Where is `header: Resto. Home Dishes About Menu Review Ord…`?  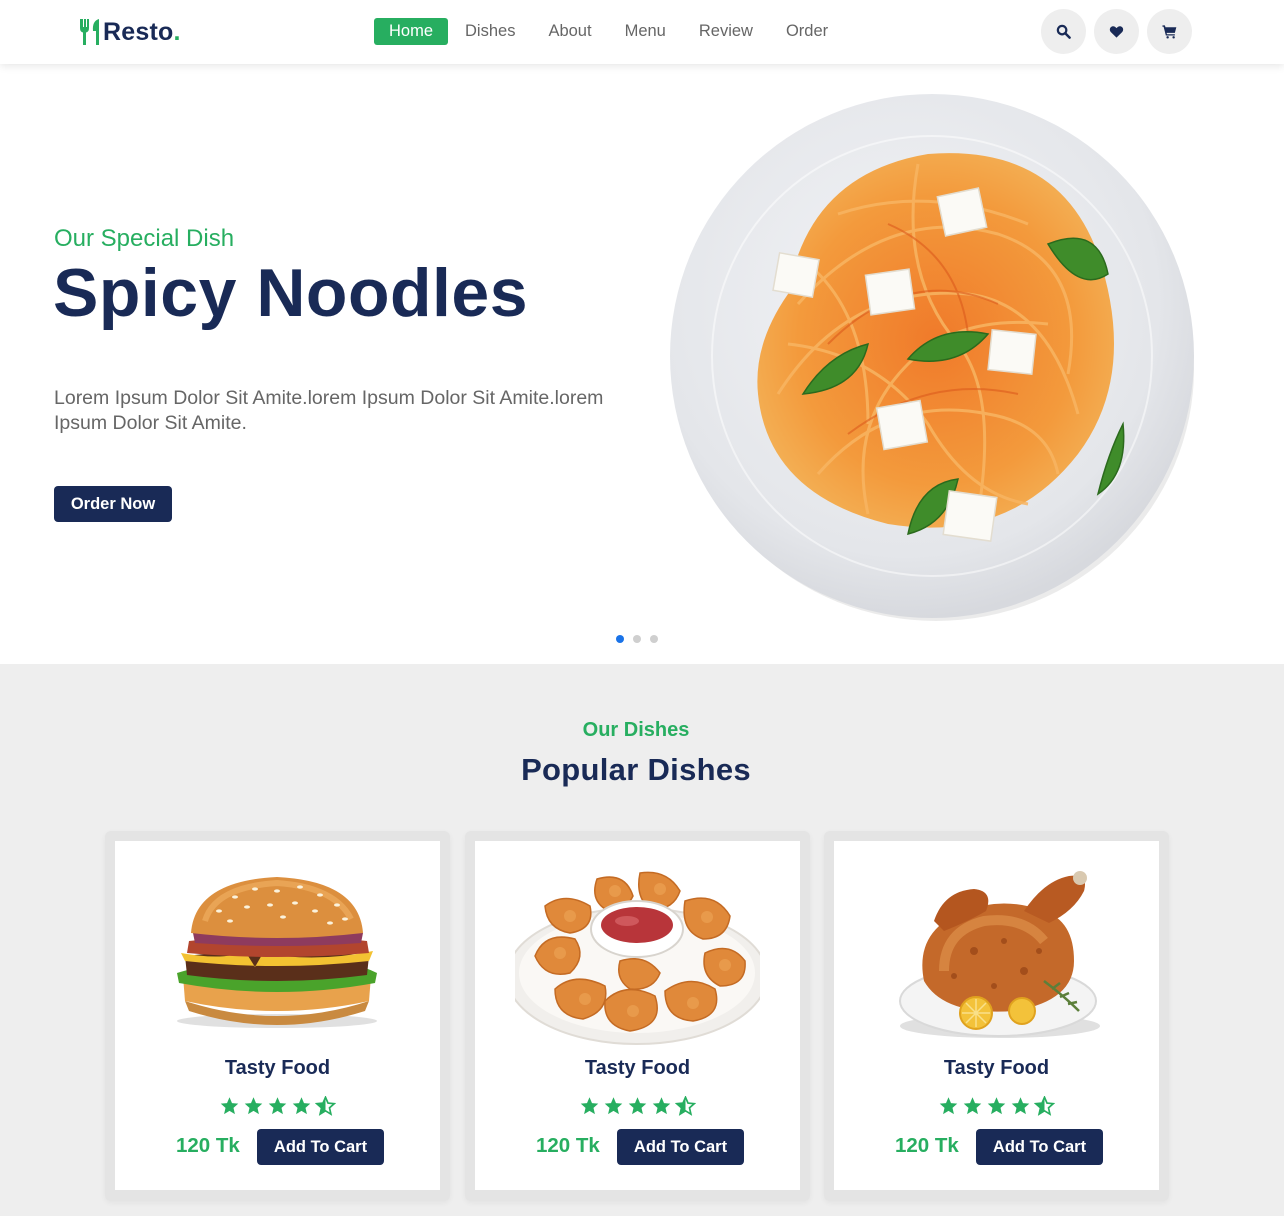 header: Resto. Home Dishes About Menu Review Ord… is located at coordinates (642, 32).